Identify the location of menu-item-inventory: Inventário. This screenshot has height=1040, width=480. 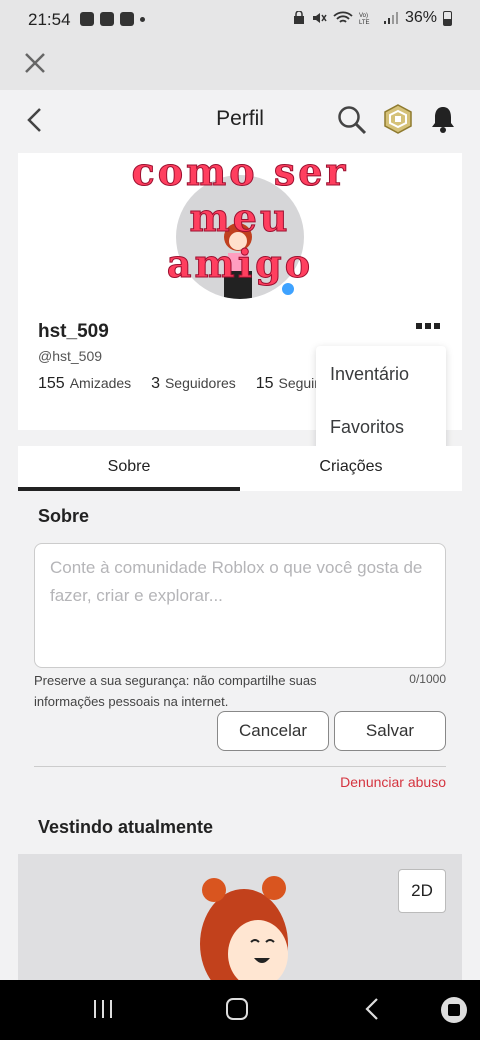
(369, 374).